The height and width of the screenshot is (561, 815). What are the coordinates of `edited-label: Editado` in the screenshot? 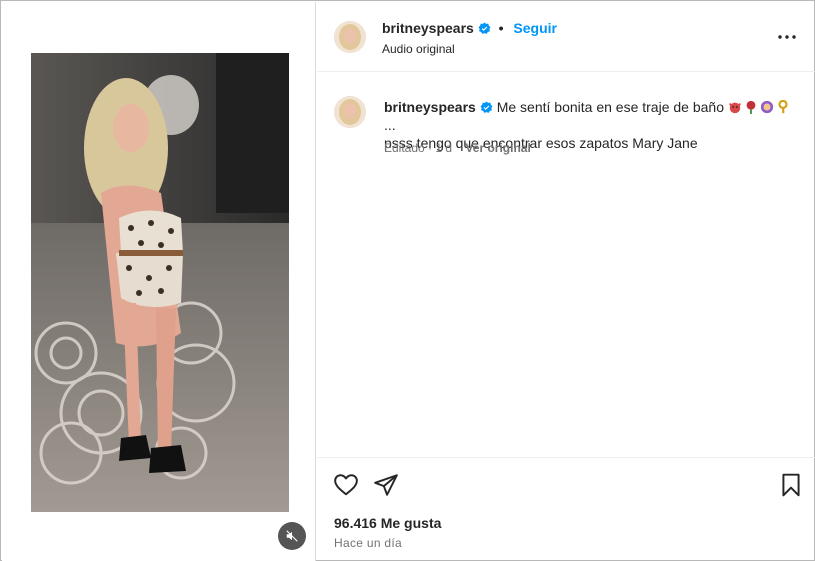 It's located at (404, 148).